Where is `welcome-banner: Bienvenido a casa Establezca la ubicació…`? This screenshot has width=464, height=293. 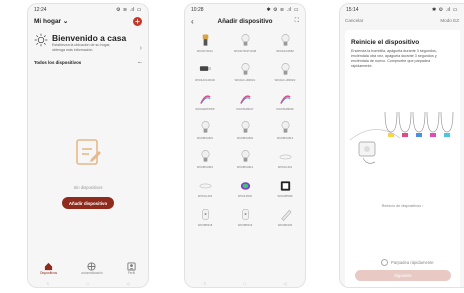
welcome-banner: Bienvenido a casa Establezca la ubicació… is located at coordinates (88, 40).